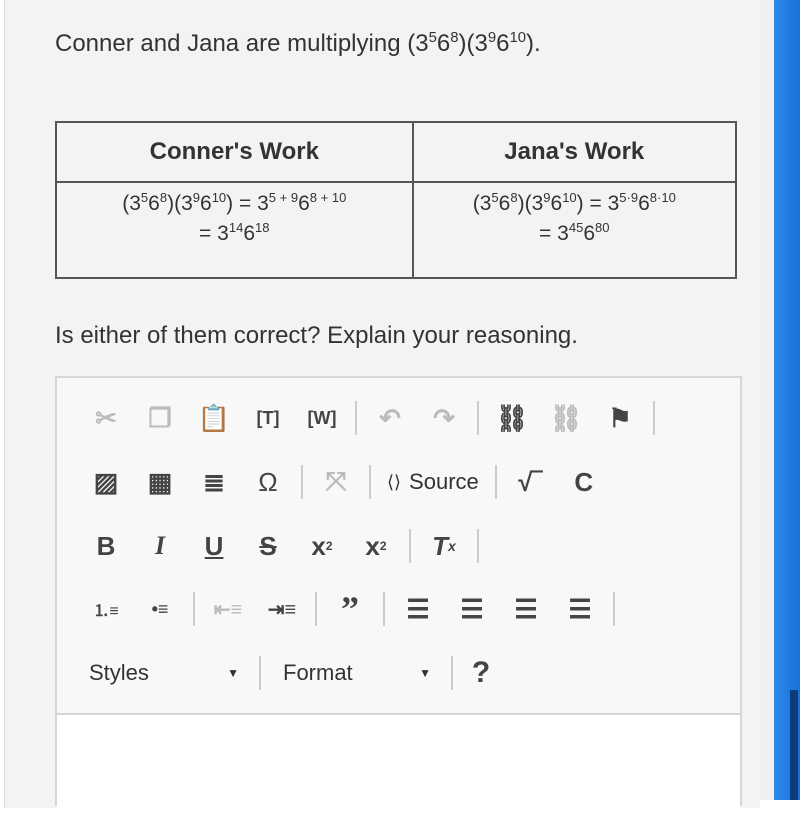 This screenshot has width=800, height=813. I want to click on justify-icon: ☰, so click(580, 609).